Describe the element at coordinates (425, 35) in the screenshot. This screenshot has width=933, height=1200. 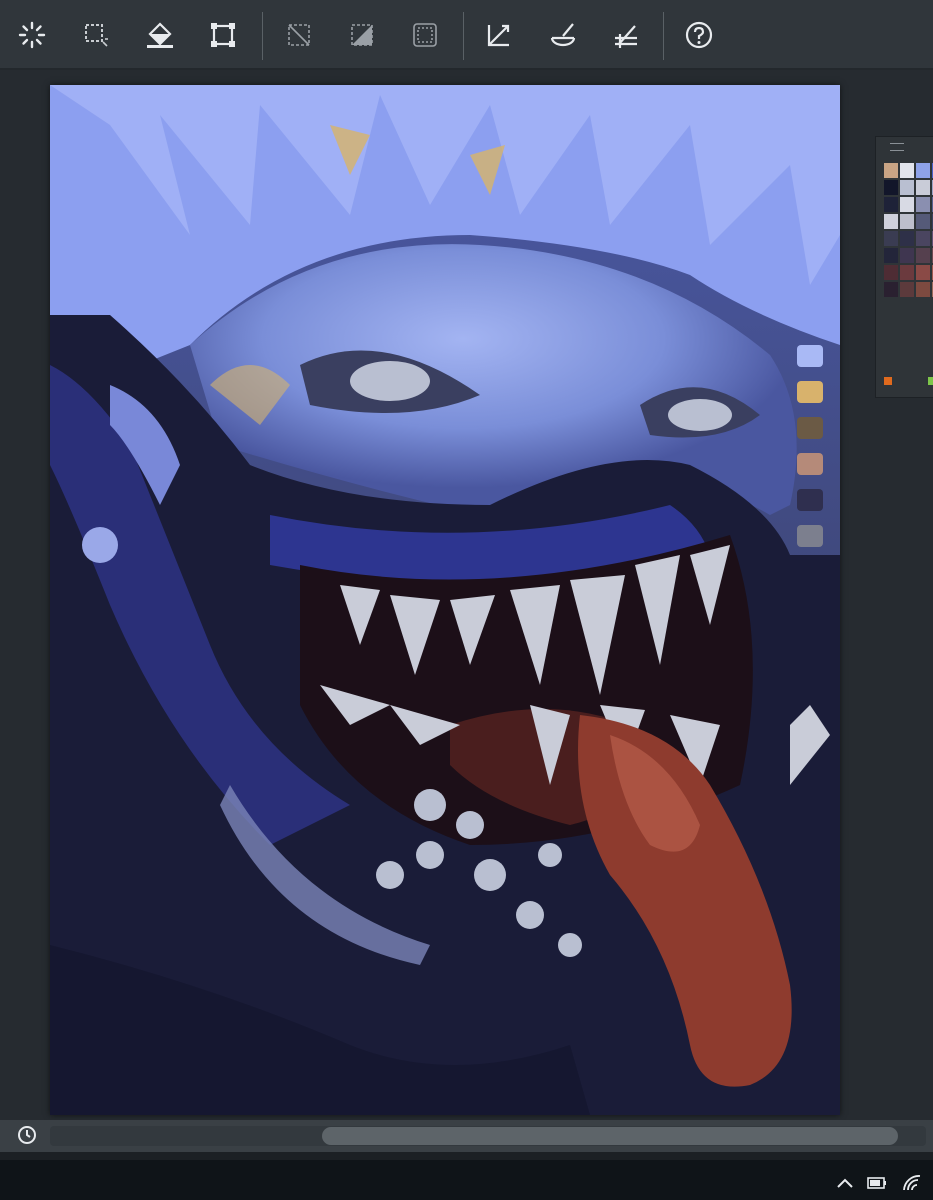
I see `select-all-icon` at that location.